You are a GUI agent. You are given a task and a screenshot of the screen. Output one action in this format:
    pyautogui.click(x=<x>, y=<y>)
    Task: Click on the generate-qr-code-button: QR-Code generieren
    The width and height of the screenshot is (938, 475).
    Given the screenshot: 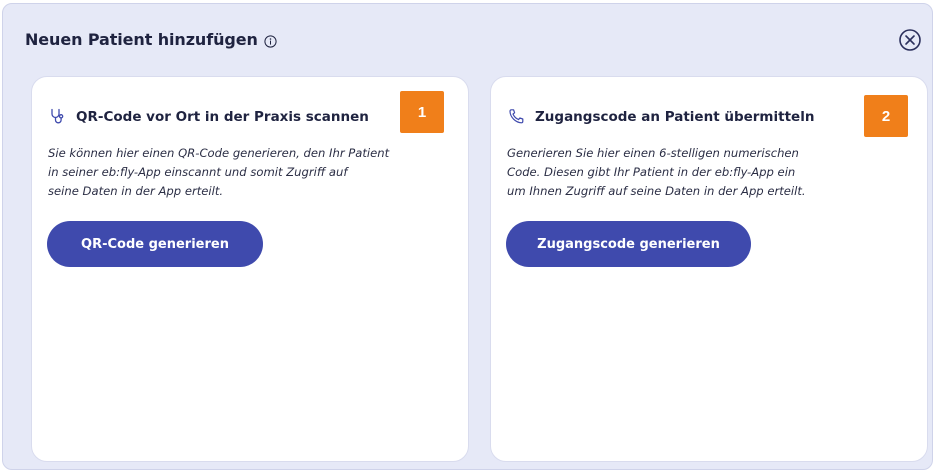 What is the action you would take?
    pyautogui.click(x=155, y=244)
    